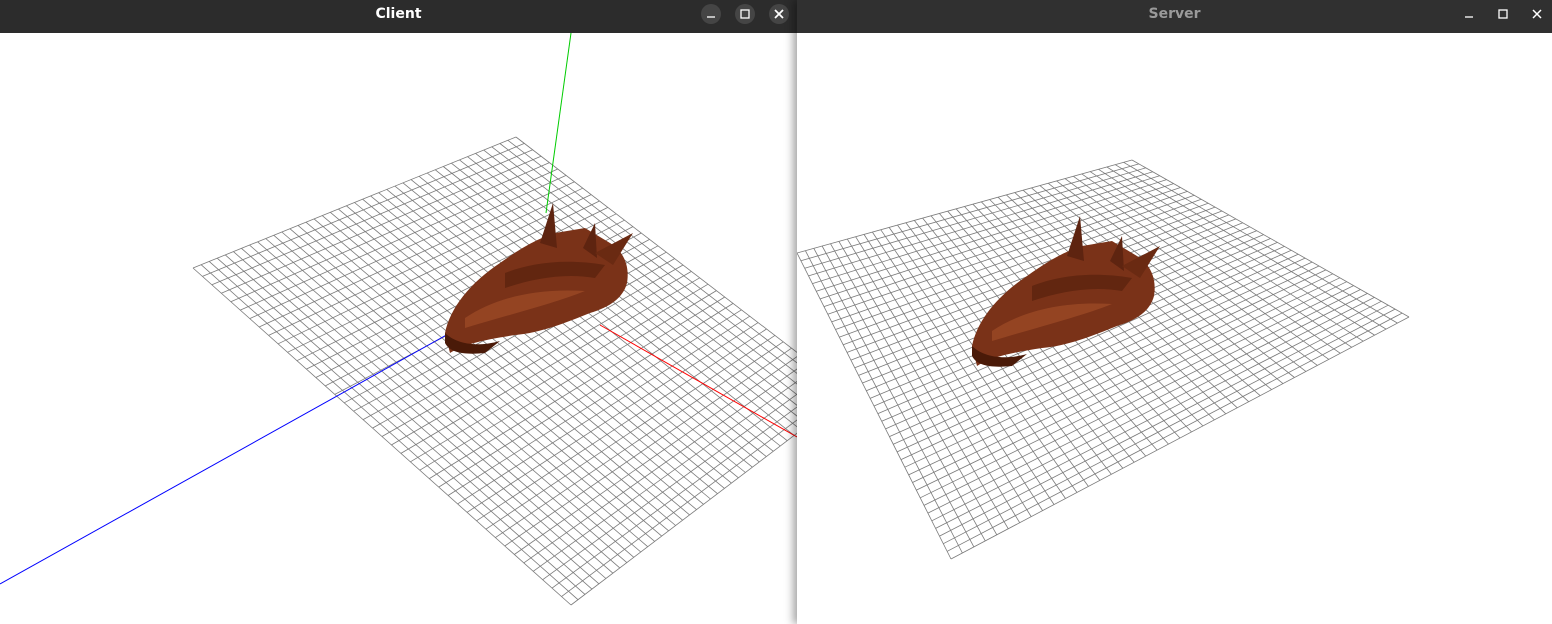 The image size is (1552, 624). Describe the element at coordinates (1469, 14) in the screenshot. I see `server-minimize-button` at that location.